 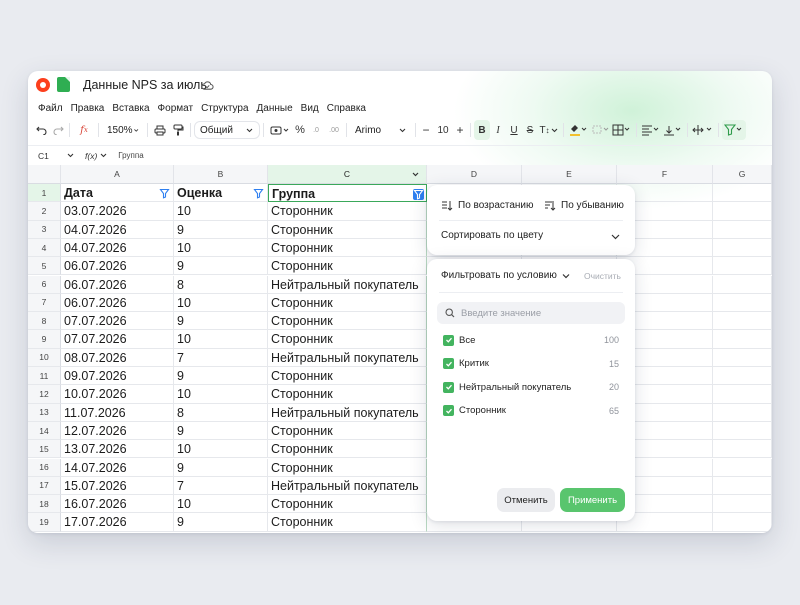 What do you see at coordinates (88, 108) in the screenshot?
I see `menu-edit: Правка` at bounding box center [88, 108].